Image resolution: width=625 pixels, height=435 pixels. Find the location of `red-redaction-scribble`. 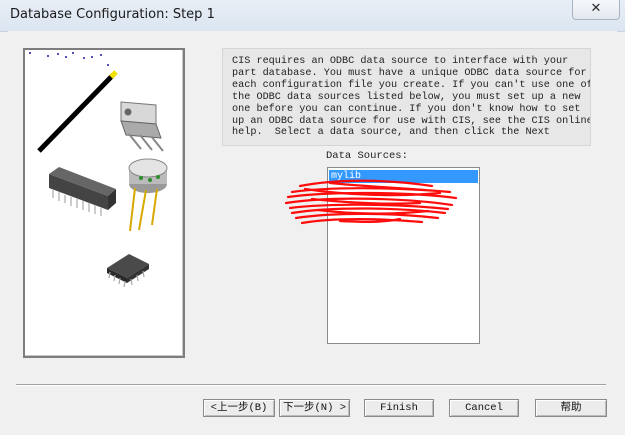

red-redaction-scribble is located at coordinates (371, 202).